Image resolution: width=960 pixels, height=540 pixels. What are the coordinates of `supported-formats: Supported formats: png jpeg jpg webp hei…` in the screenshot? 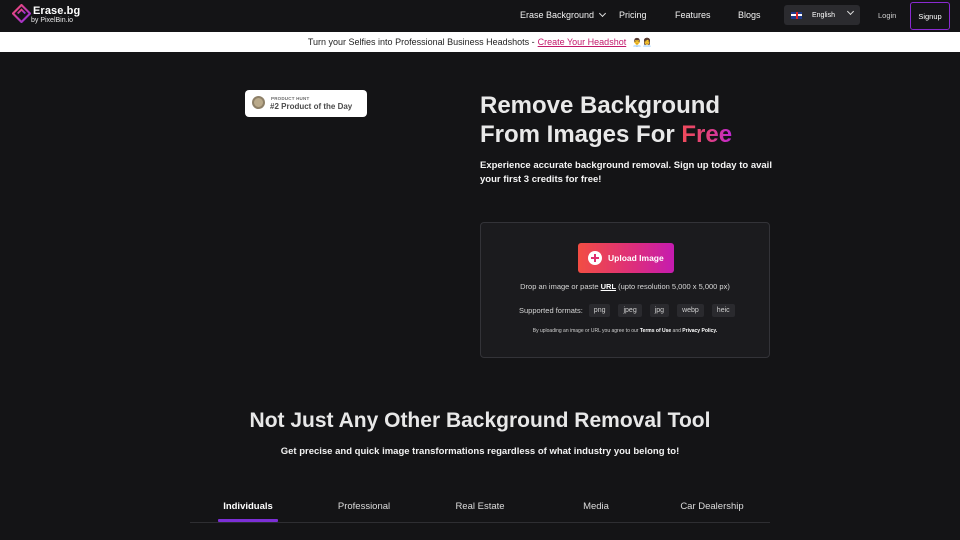 It's located at (631, 310).